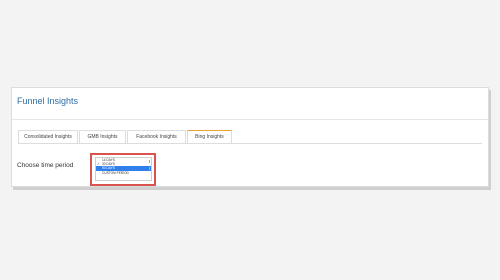 The width and height of the screenshot is (500, 280). Describe the element at coordinates (48, 136) in the screenshot. I see `tab-consolidated-insights: Consolidated Insights` at that location.